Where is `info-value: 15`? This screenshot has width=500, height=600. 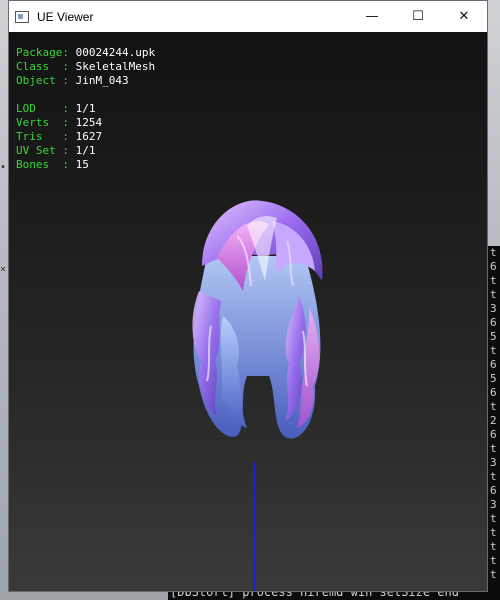 info-value: 15 is located at coordinates (82, 164).